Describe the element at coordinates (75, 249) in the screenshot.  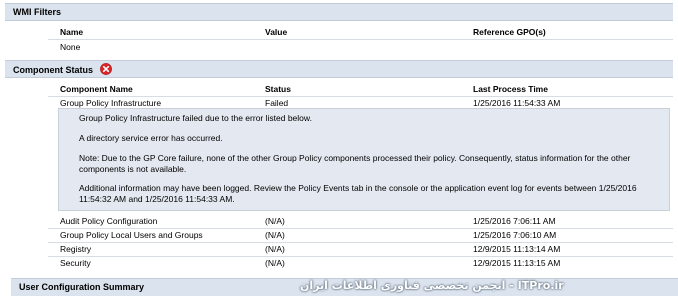
I see `component-name-cell: Registry` at that location.